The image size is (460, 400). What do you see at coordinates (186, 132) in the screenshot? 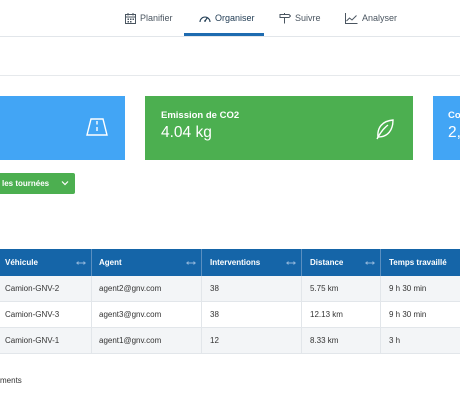
I see `co2-value: 4.04 kg` at bounding box center [186, 132].